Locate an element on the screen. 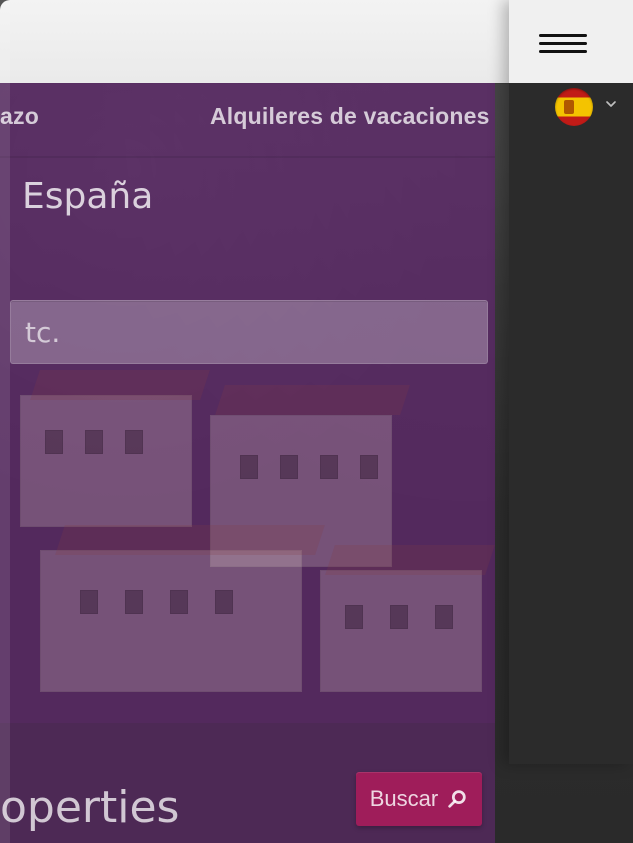  spain-flag-icon is located at coordinates (574, 107).